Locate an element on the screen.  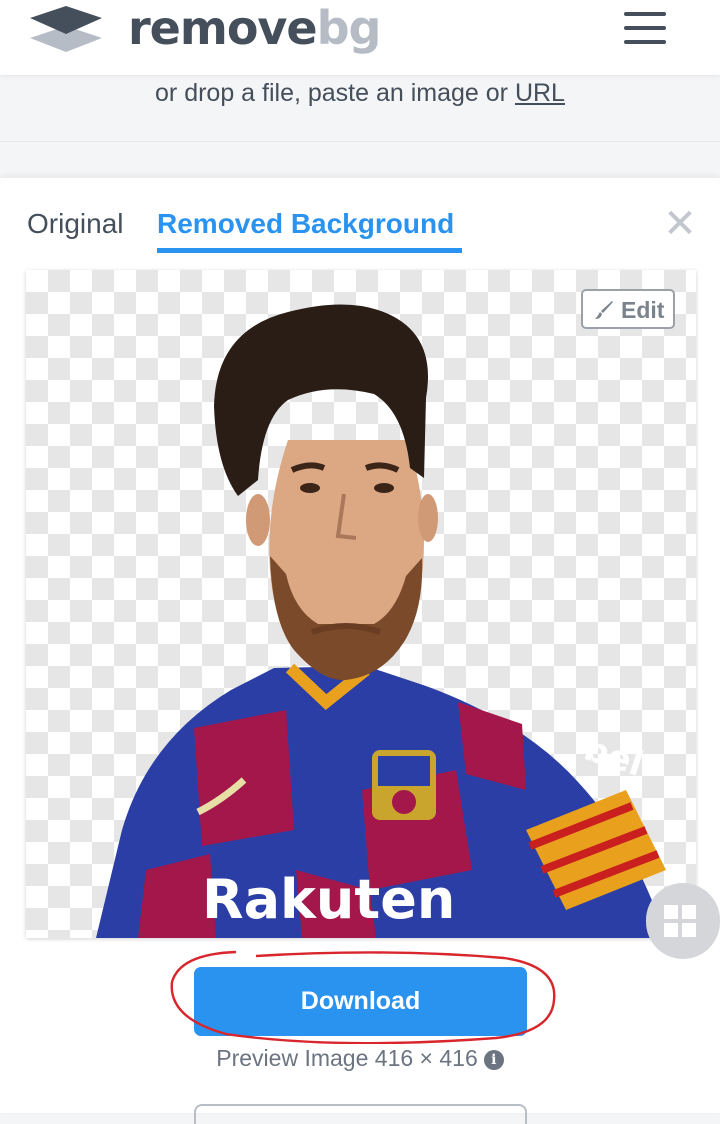
secondary-button-edge is located at coordinates (360, 1114).